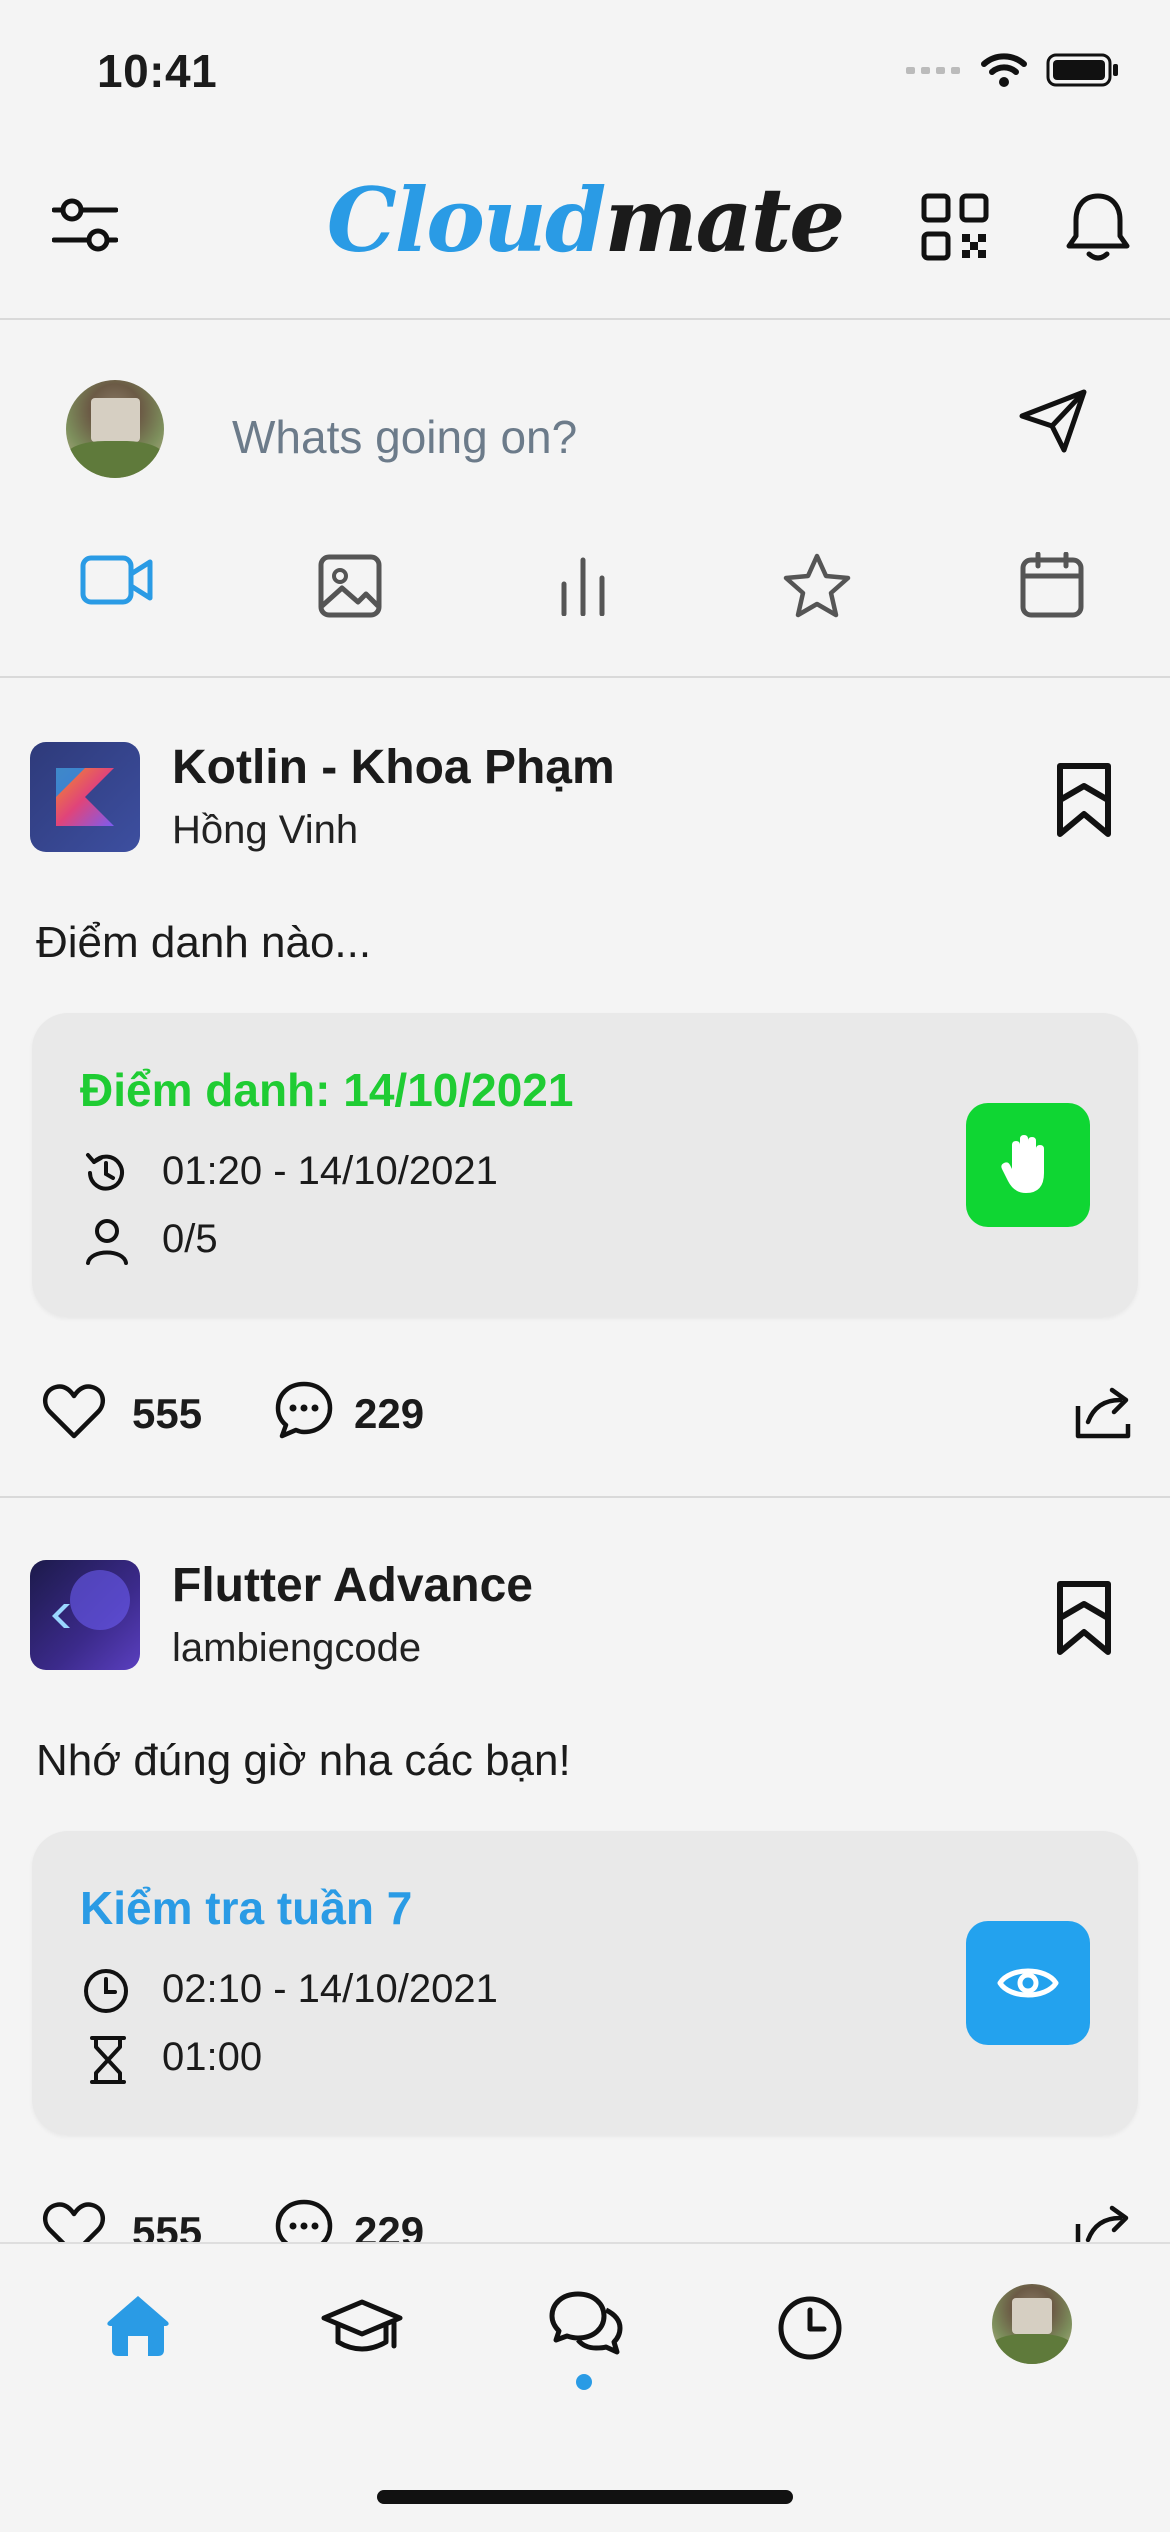  I want to click on card-duration: 01:00, so click(212, 2057).